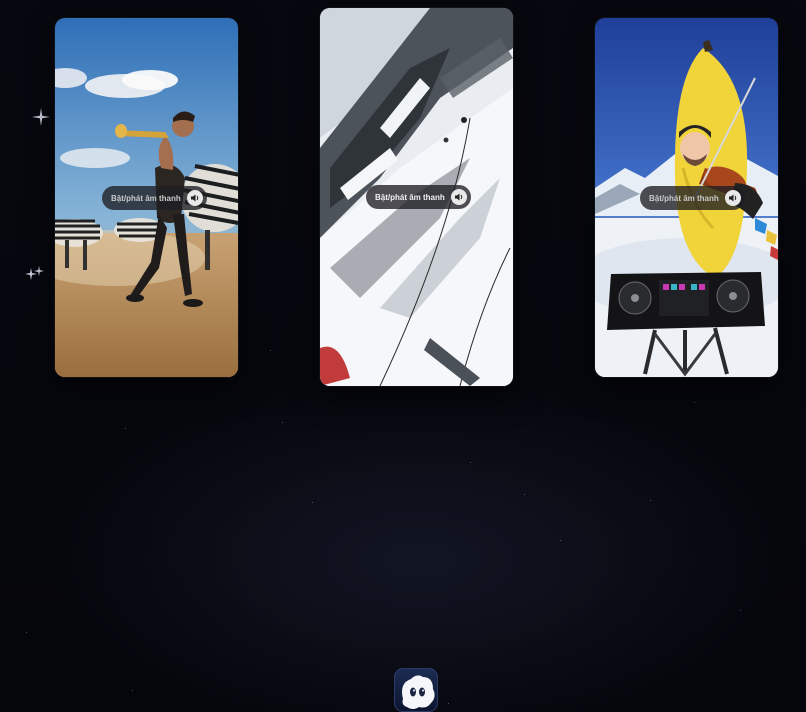 Image resolution: width=806 pixels, height=712 pixels. I want to click on reel-card-banana-violin: Bật/phát âm thanh, so click(686, 197).